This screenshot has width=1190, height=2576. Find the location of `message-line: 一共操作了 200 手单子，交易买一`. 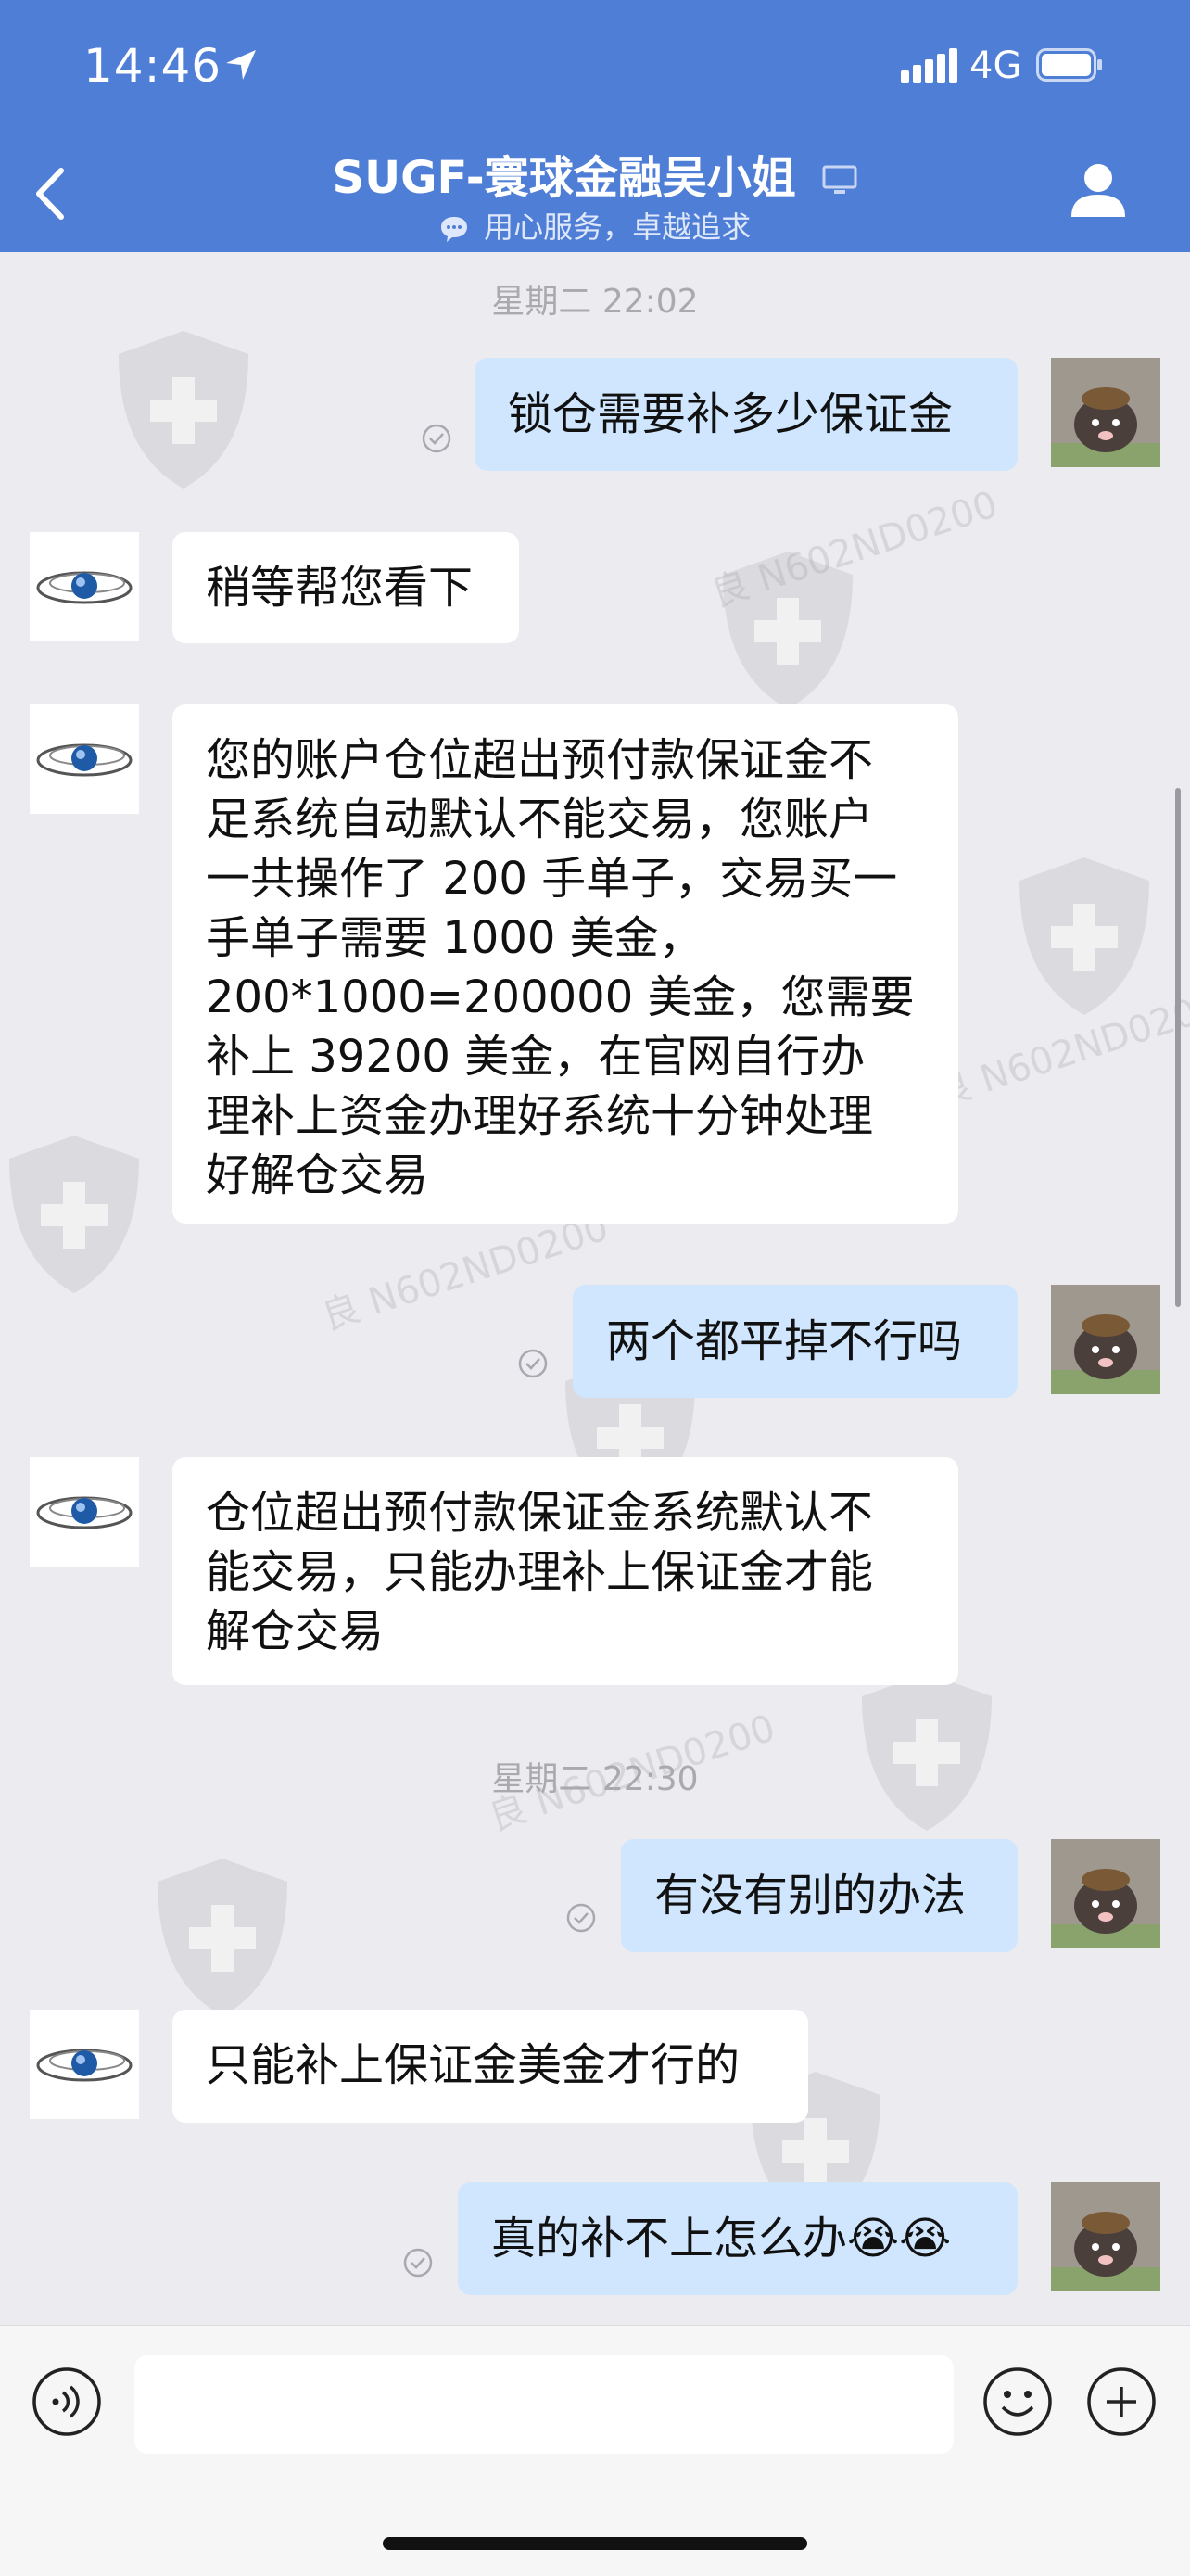

message-line: 一共操作了 200 手单子，交易买一 is located at coordinates (552, 879).